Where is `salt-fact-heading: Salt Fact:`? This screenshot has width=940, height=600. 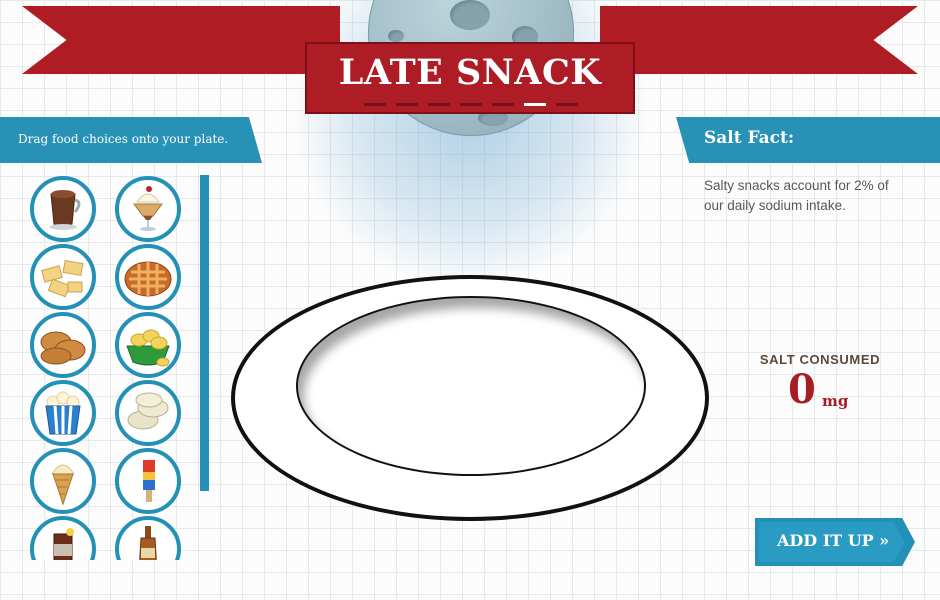 salt-fact-heading: Salt Fact: is located at coordinates (749, 138).